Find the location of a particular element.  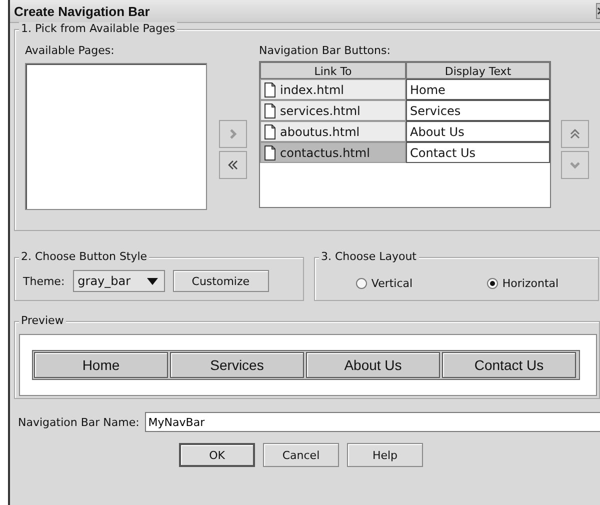

double-chevron-up-icon is located at coordinates (575, 134).